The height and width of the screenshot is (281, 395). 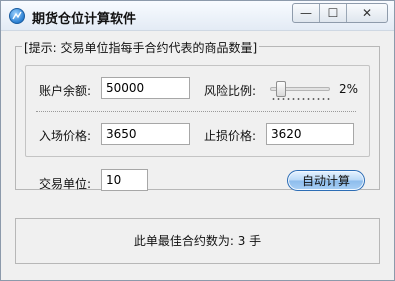 I want to click on window-controls: — ☐ ✕, so click(x=340, y=13).